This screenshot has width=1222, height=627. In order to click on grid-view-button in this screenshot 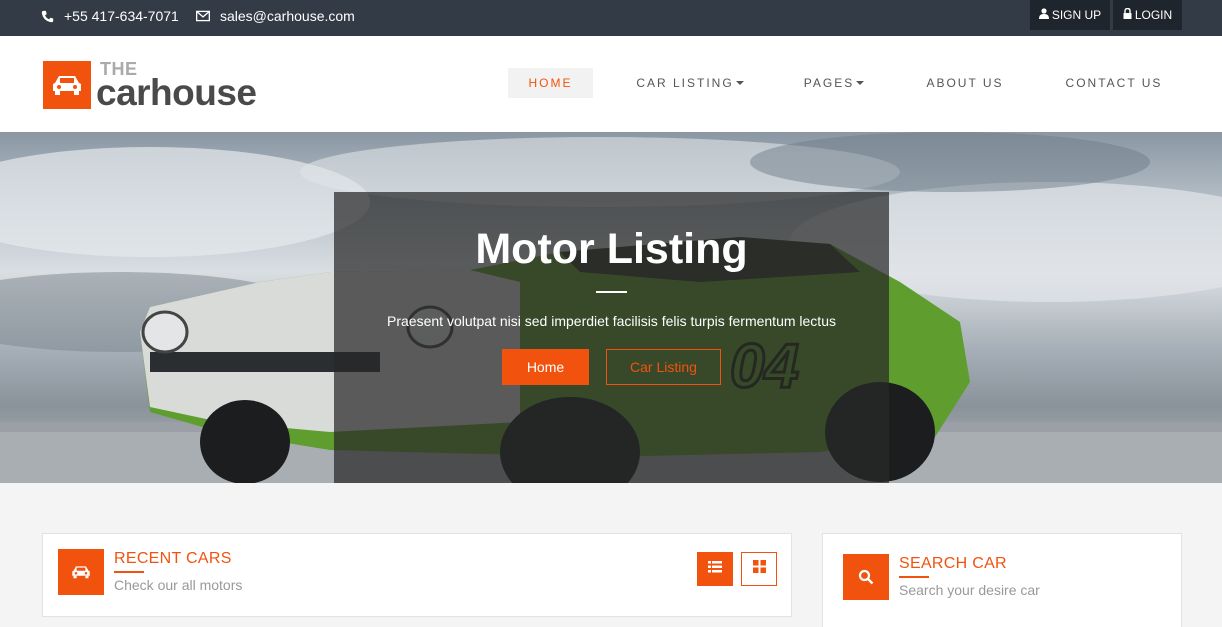, I will do `click(759, 569)`.